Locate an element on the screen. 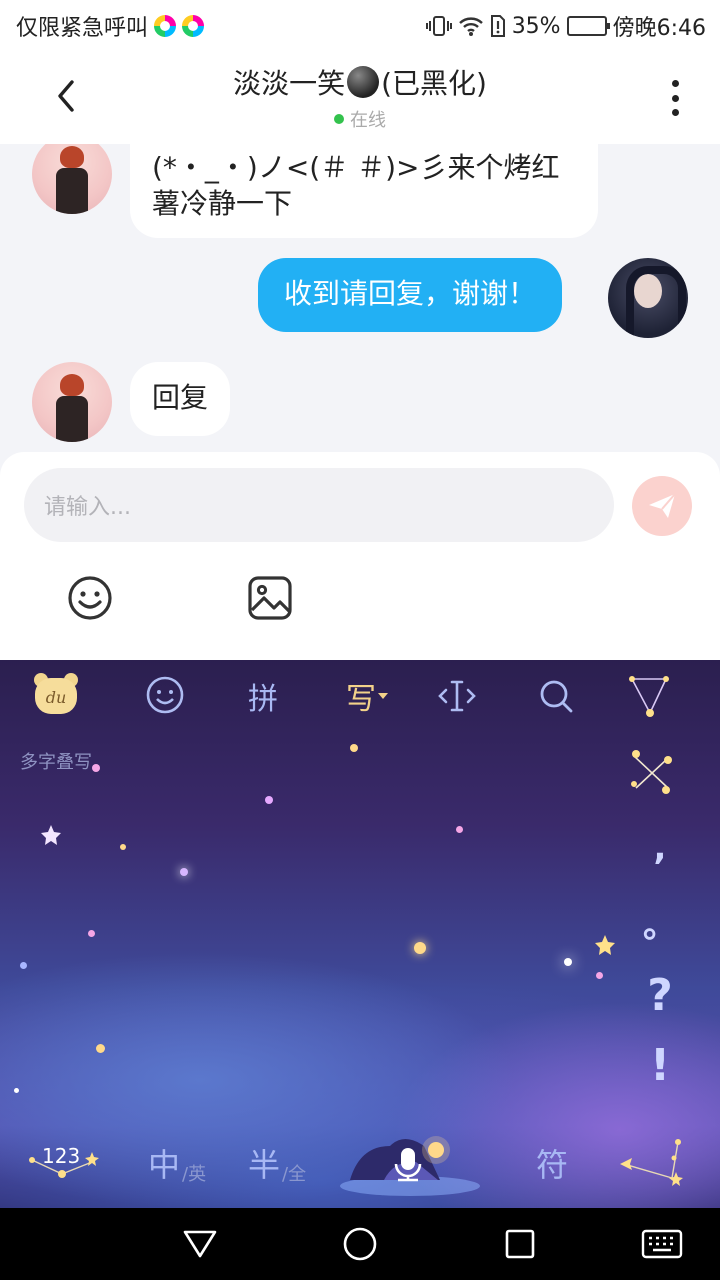 This screenshot has height=1280, width=720. handwrite-mode-button: 写 is located at coordinates (368, 696).